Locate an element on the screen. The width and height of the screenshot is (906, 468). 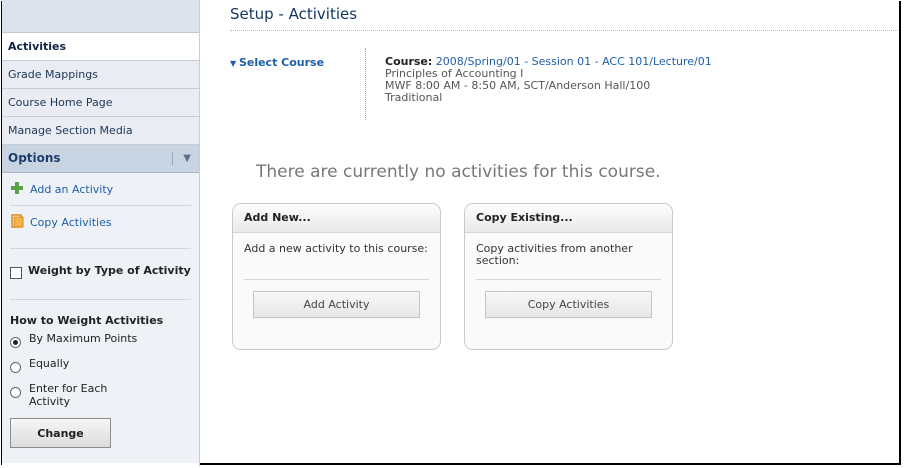
plus-icon is located at coordinates (17, 189).